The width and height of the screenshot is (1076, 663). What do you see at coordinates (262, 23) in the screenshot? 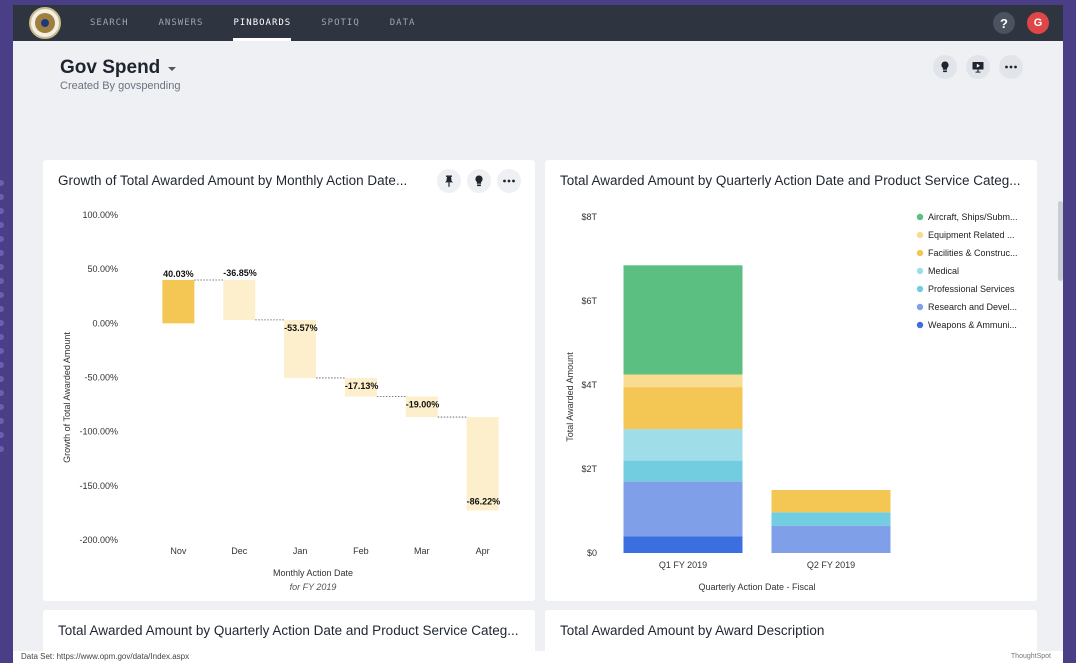
I see `nav-pinboards: PINBOARDS` at bounding box center [262, 23].